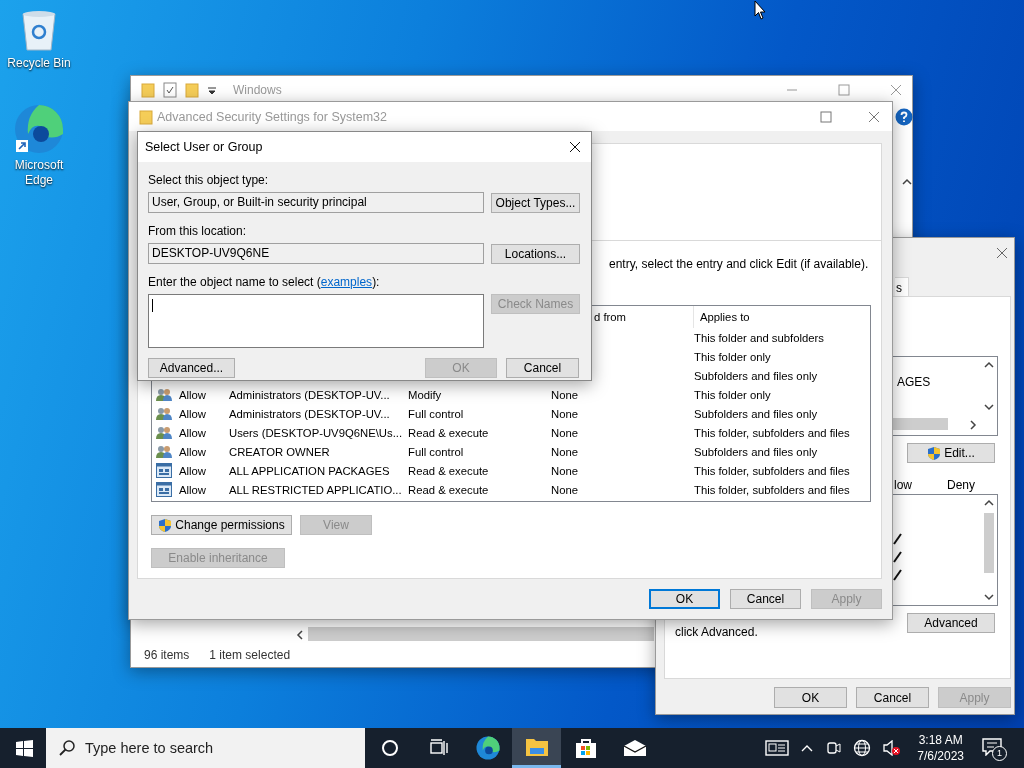 The height and width of the screenshot is (768, 1024). What do you see at coordinates (940, 740) in the screenshot?
I see `clock-time: 3:18 AM` at bounding box center [940, 740].